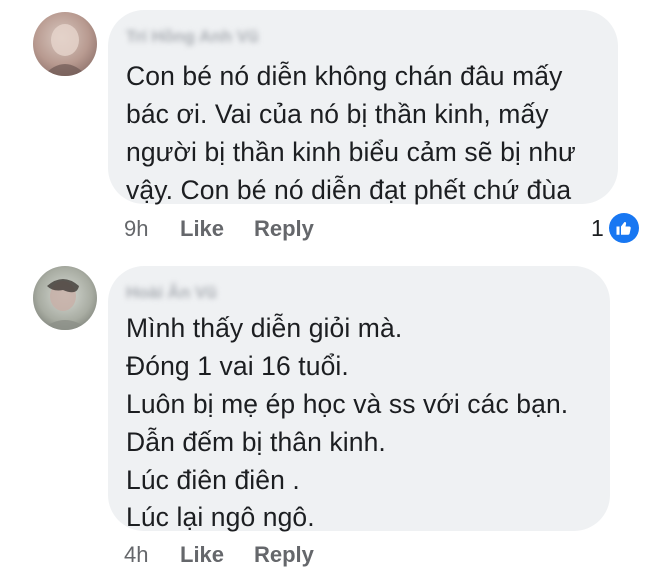 This screenshot has width=660, height=572. What do you see at coordinates (344, 76) in the screenshot?
I see `comment-text-line: Con bé nó diễn không chán đâu mấy` at bounding box center [344, 76].